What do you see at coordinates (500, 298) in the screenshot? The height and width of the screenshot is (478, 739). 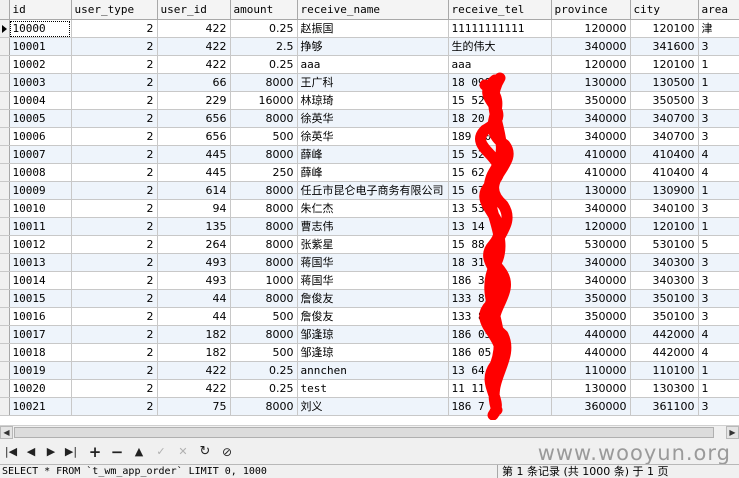 I see `cell-receive-tel: 133 85` at bounding box center [500, 298].